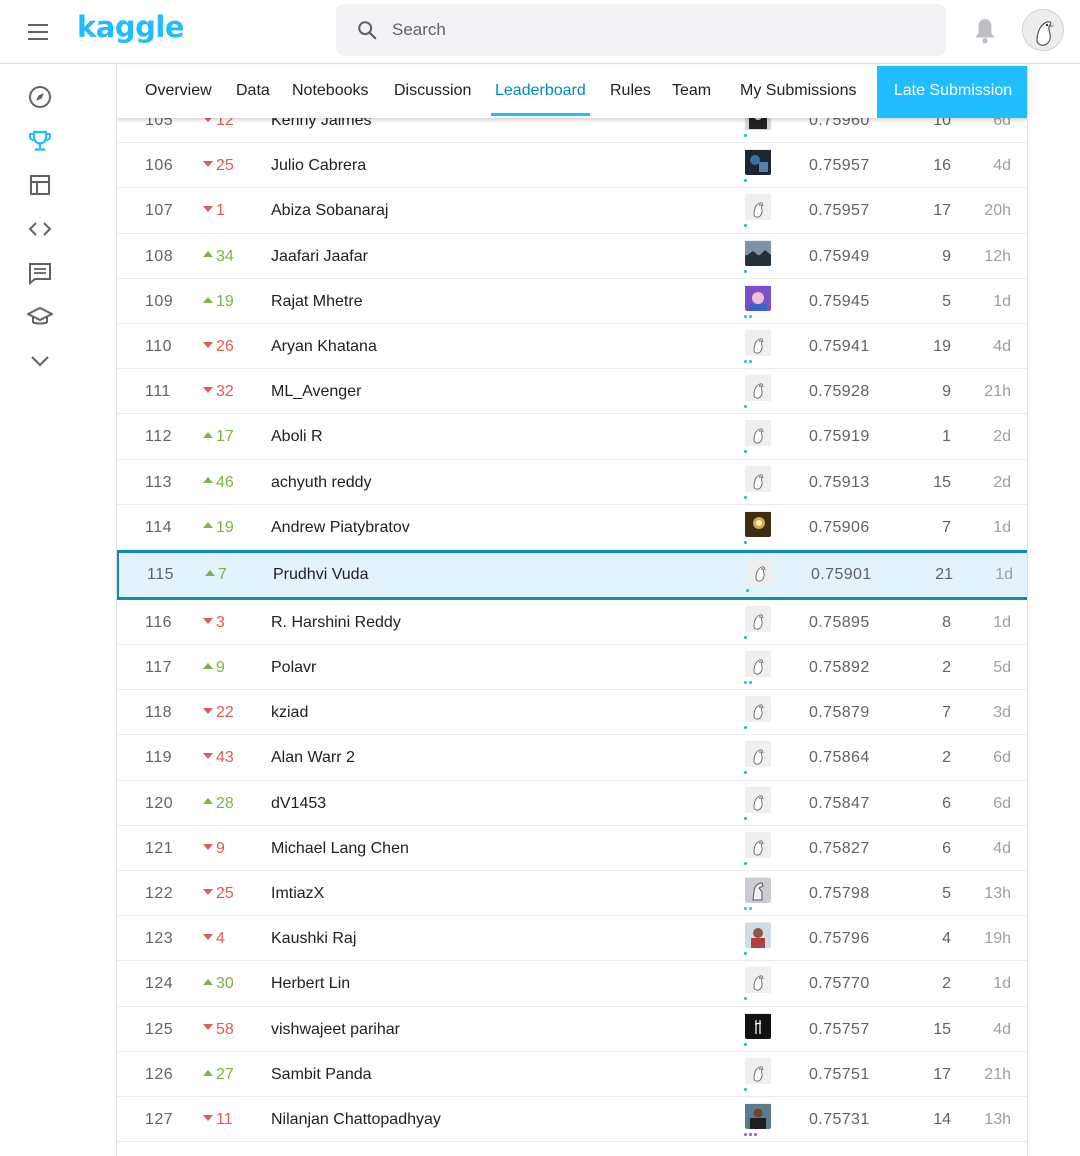 The image size is (1080, 1156). Describe the element at coordinates (997, 1119) in the screenshot. I see `last-submission: 13h` at that location.